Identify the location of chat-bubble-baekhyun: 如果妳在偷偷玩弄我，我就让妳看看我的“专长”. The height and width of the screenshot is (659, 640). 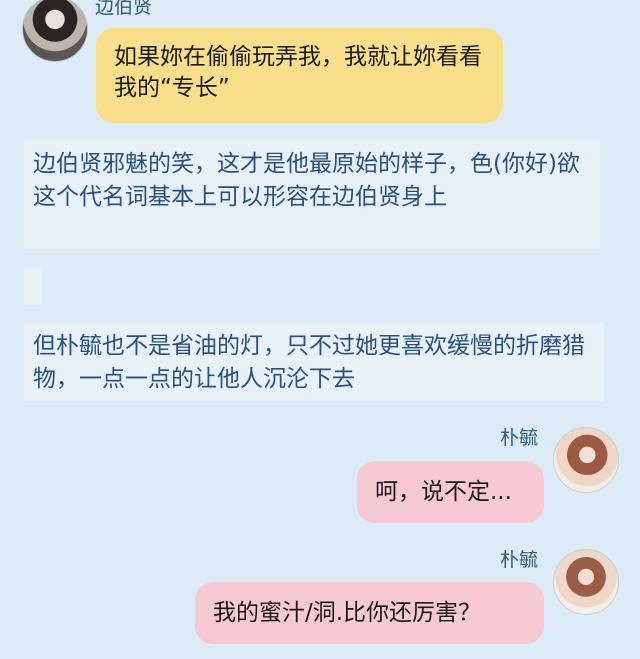
(299, 75).